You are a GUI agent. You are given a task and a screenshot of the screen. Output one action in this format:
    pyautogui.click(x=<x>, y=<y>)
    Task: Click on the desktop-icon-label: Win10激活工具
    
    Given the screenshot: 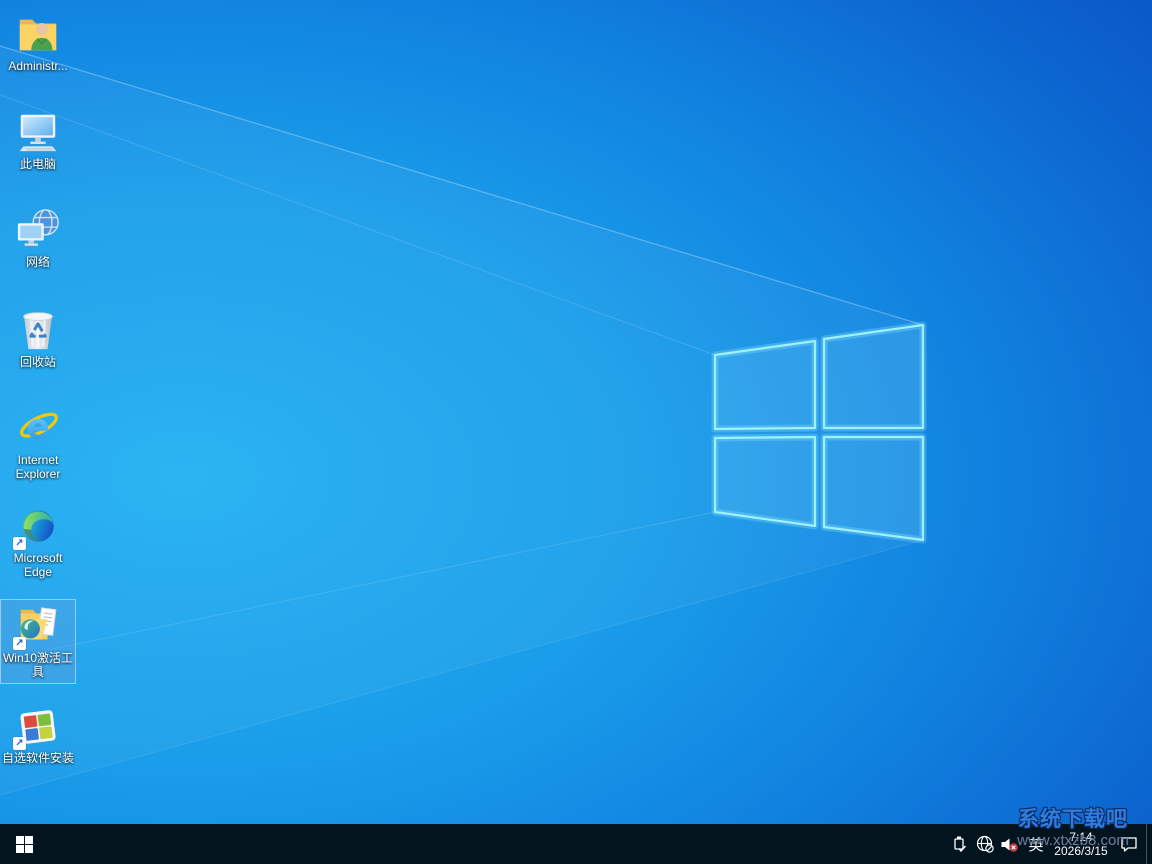 What is the action you would take?
    pyautogui.click(x=37, y=665)
    